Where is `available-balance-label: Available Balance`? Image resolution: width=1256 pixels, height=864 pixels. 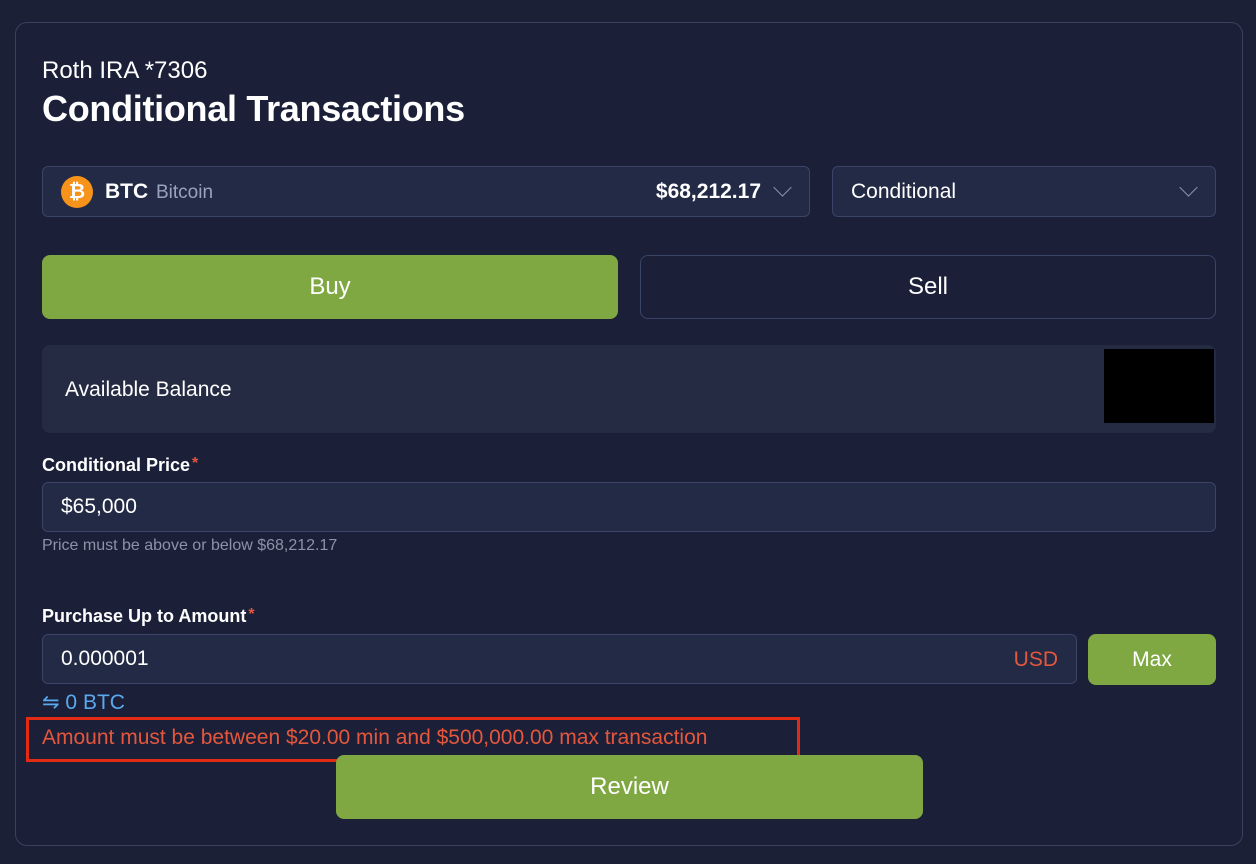 available-balance-label: Available Balance is located at coordinates (148, 389).